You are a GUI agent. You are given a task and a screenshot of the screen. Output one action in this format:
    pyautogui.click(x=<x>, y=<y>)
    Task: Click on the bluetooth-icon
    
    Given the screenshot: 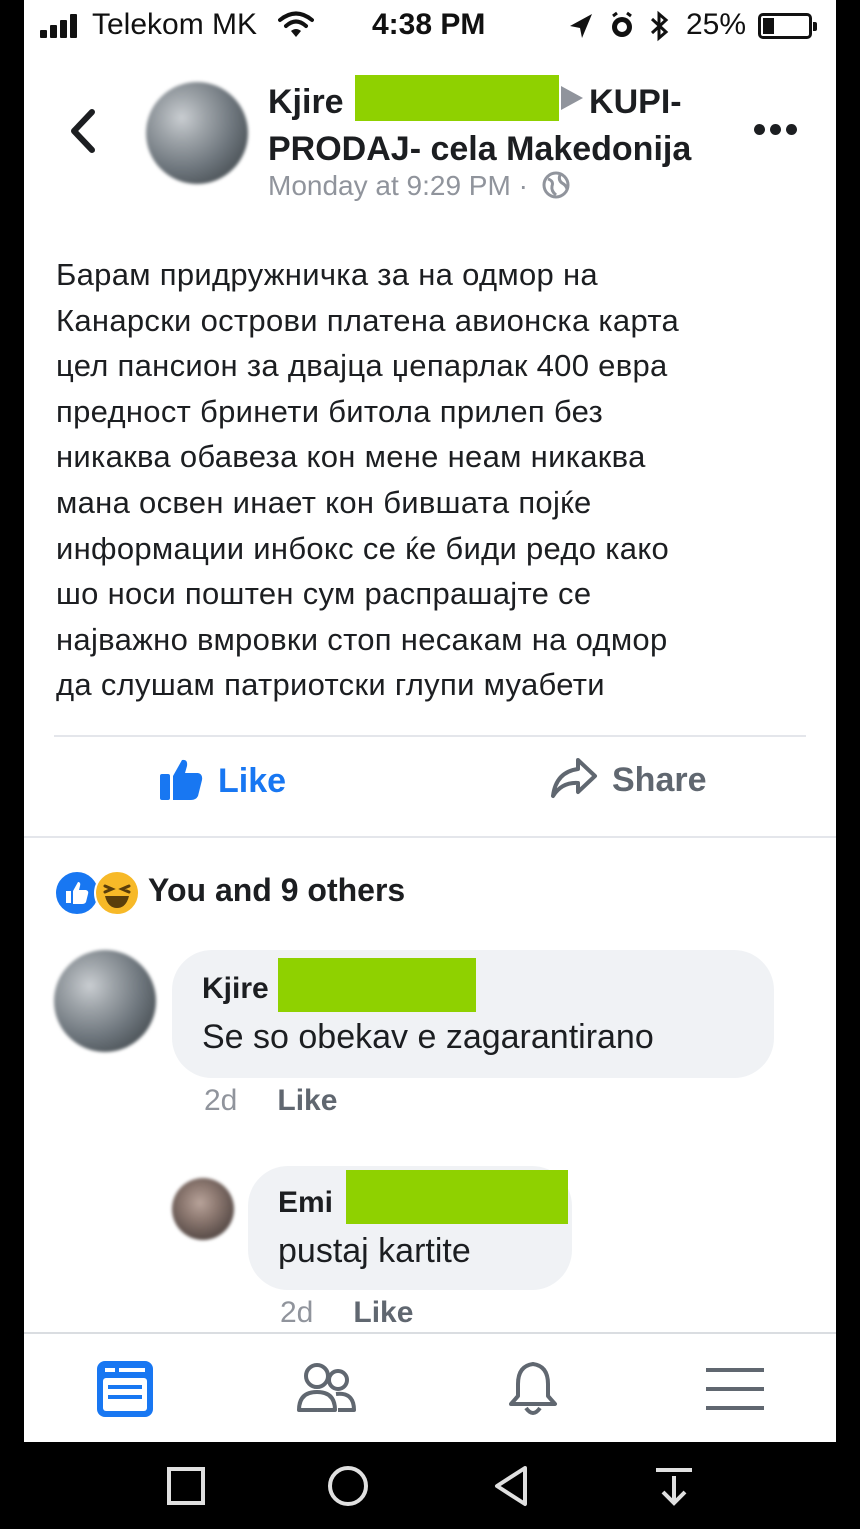 What is the action you would take?
    pyautogui.click(x=659, y=26)
    